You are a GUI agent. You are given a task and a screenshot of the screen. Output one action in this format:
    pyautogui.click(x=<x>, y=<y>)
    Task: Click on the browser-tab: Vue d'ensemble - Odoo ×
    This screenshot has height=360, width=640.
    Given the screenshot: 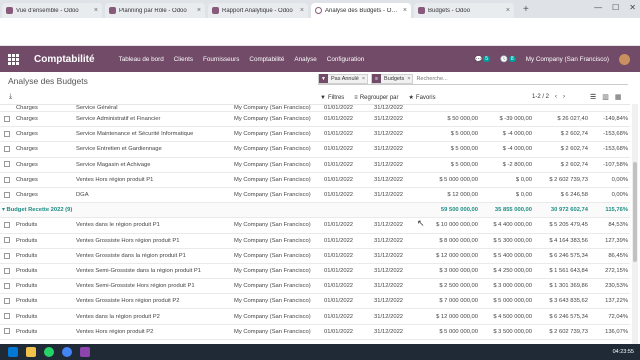 What is the action you would take?
    pyautogui.click(x=52, y=10)
    